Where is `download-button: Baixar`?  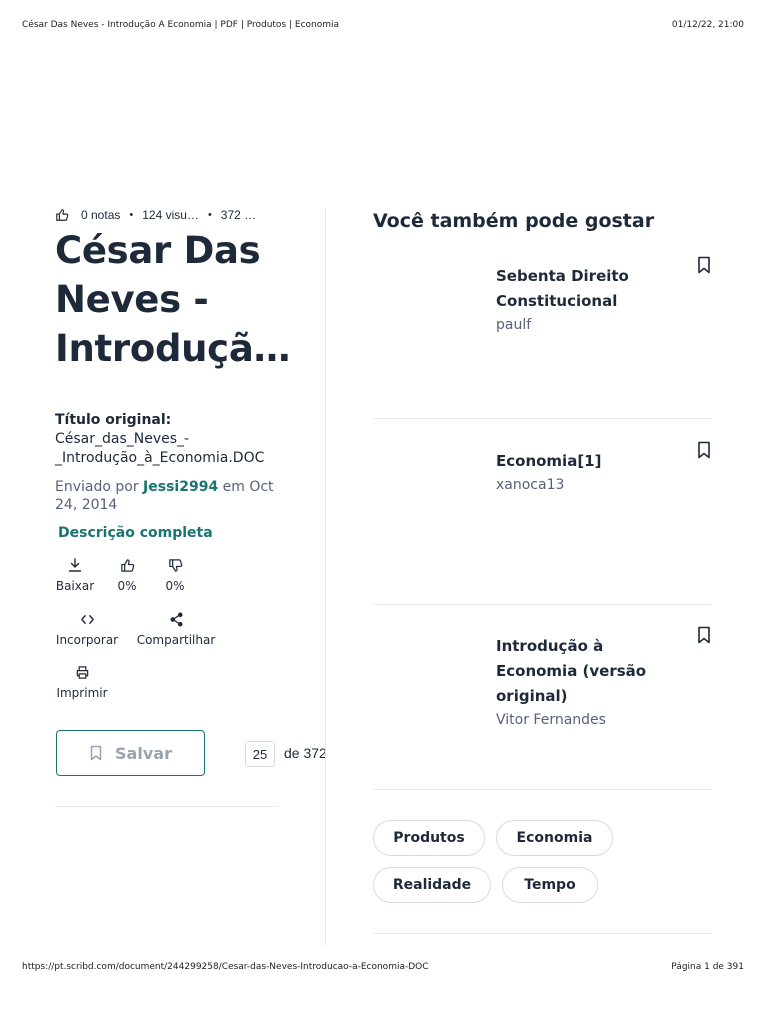
download-button: Baixar is located at coordinates (75, 575).